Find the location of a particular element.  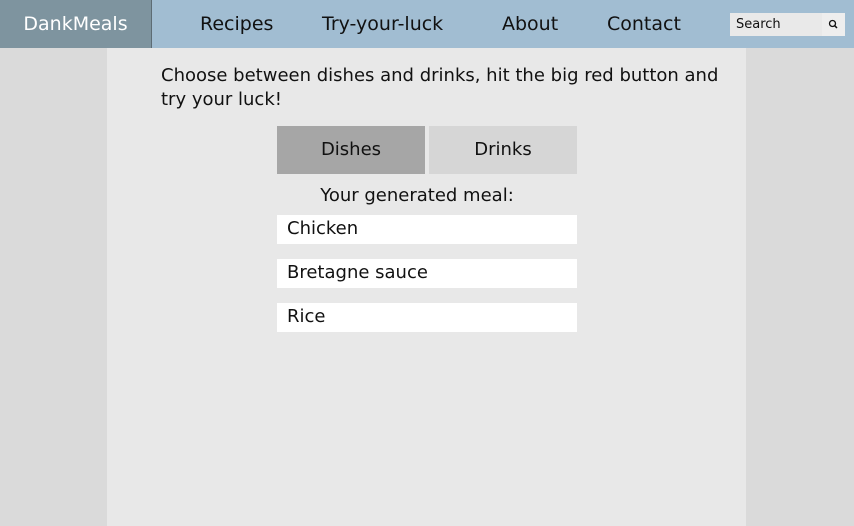

nav-link-about: About is located at coordinates (530, 24).